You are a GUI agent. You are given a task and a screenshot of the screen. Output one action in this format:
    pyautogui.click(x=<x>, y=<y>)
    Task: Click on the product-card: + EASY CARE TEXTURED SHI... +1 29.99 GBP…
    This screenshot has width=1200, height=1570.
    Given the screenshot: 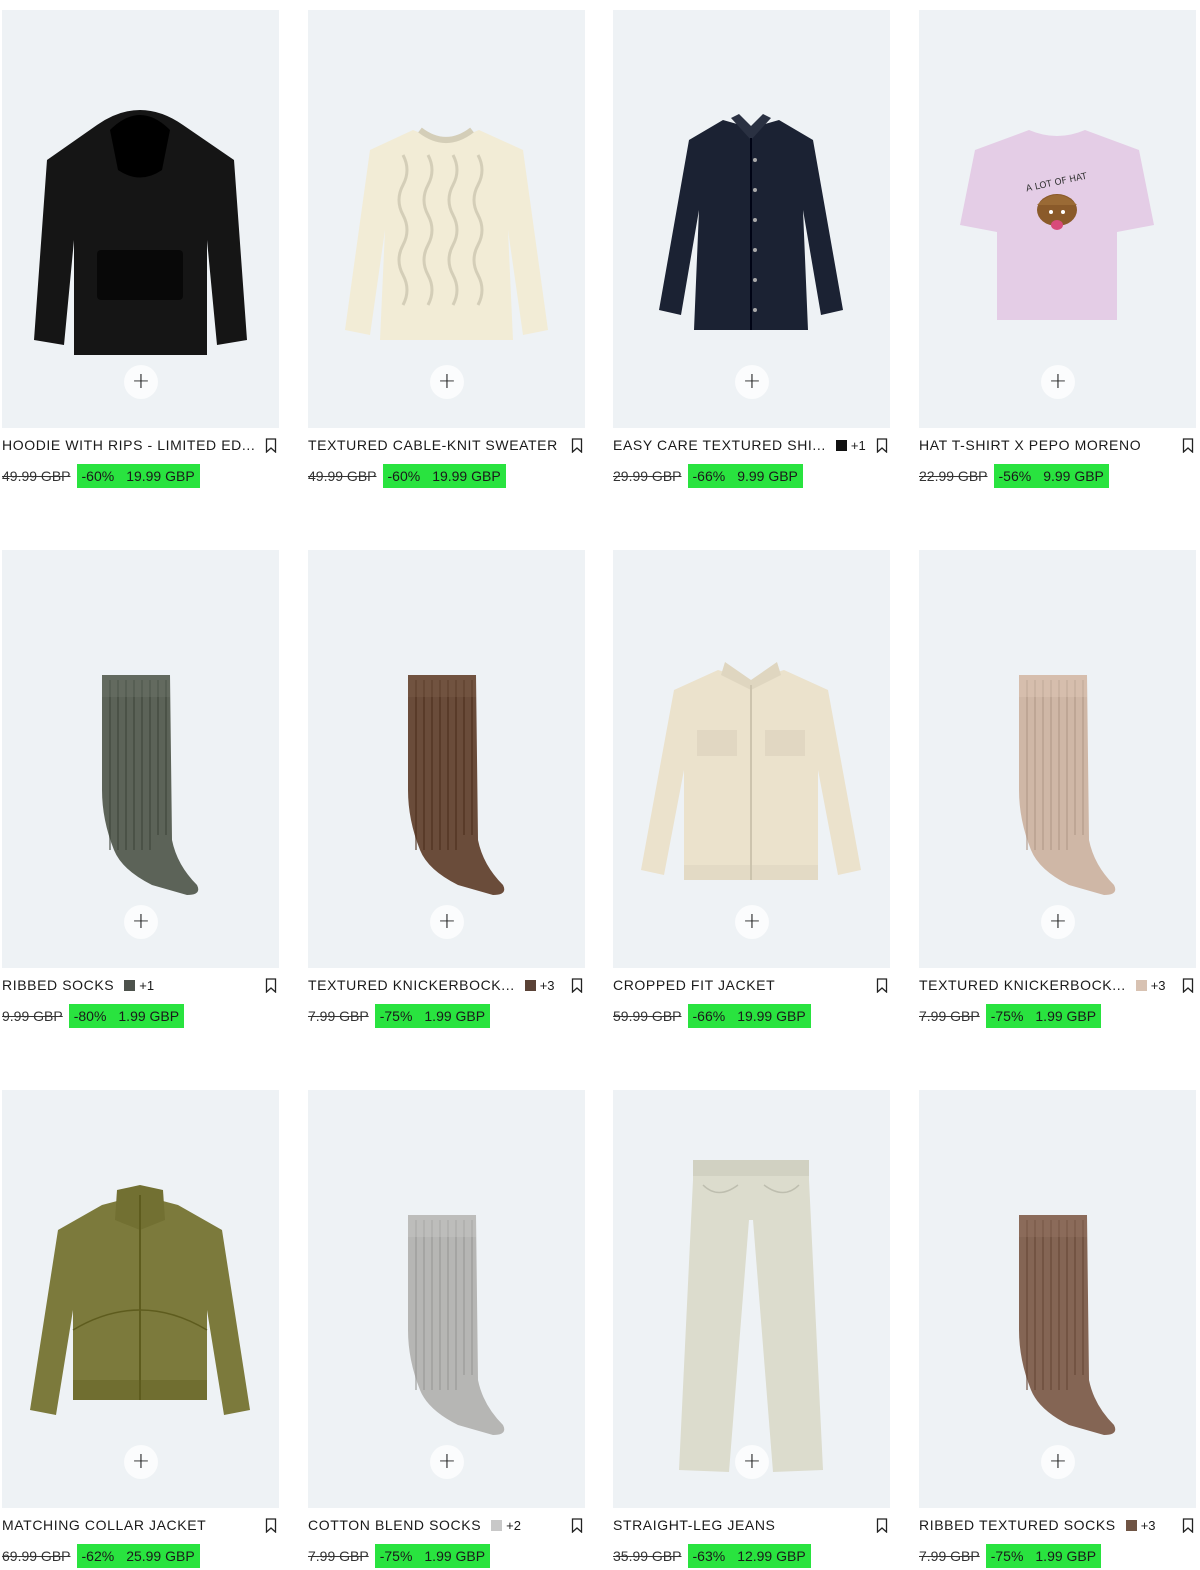 What is the action you would take?
    pyautogui.click(x=751, y=250)
    